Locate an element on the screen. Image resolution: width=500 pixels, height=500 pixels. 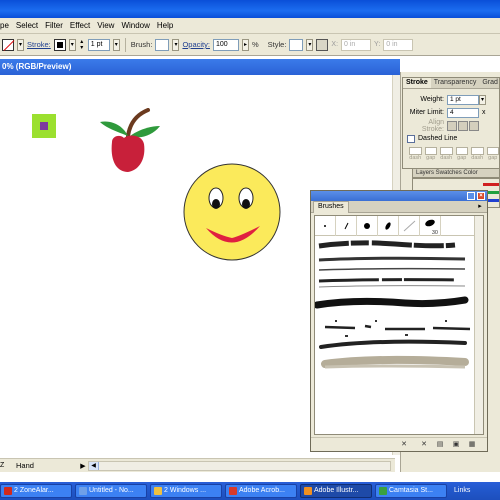
menu-filter: Filter is located at coordinates (54, 25).